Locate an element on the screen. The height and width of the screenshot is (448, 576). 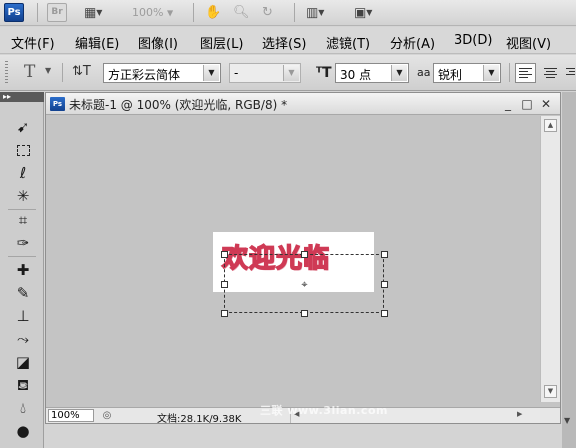
reference-point-icon: ⌖ is located at coordinates (304, 284).